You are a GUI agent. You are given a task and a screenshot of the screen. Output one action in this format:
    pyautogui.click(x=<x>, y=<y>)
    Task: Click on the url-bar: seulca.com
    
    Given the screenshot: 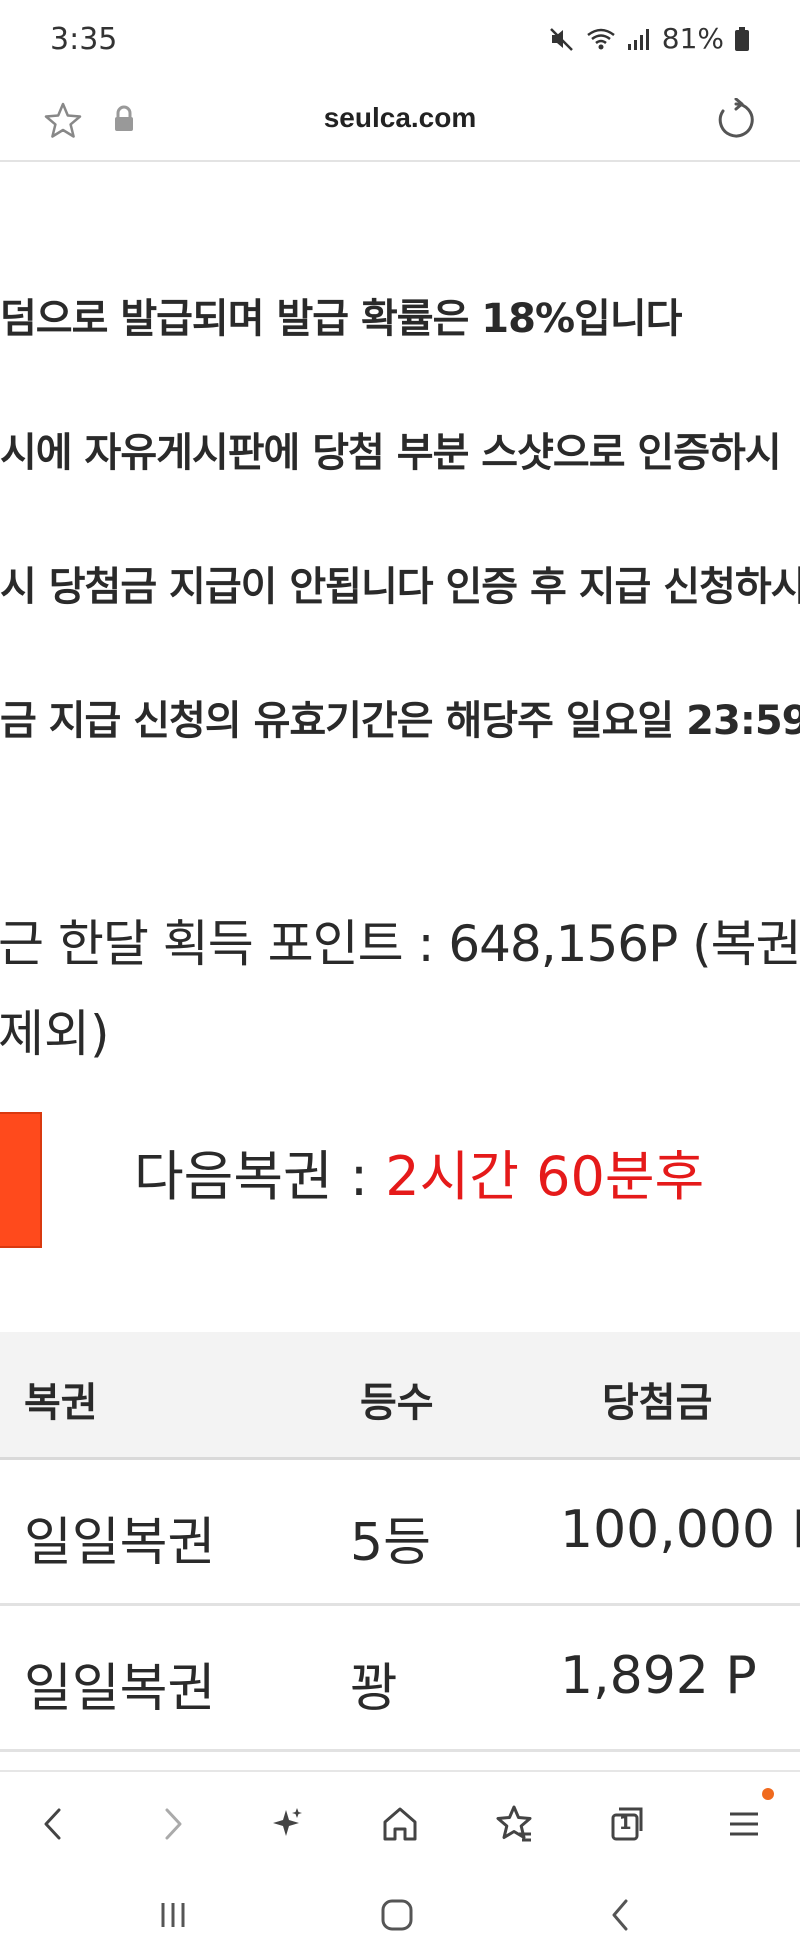 What is the action you would take?
    pyautogui.click(x=400, y=123)
    